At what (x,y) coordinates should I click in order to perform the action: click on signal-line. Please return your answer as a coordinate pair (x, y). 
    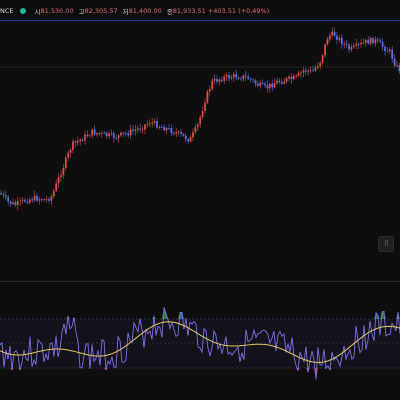
    Looking at the image, I should click on (200, 342).